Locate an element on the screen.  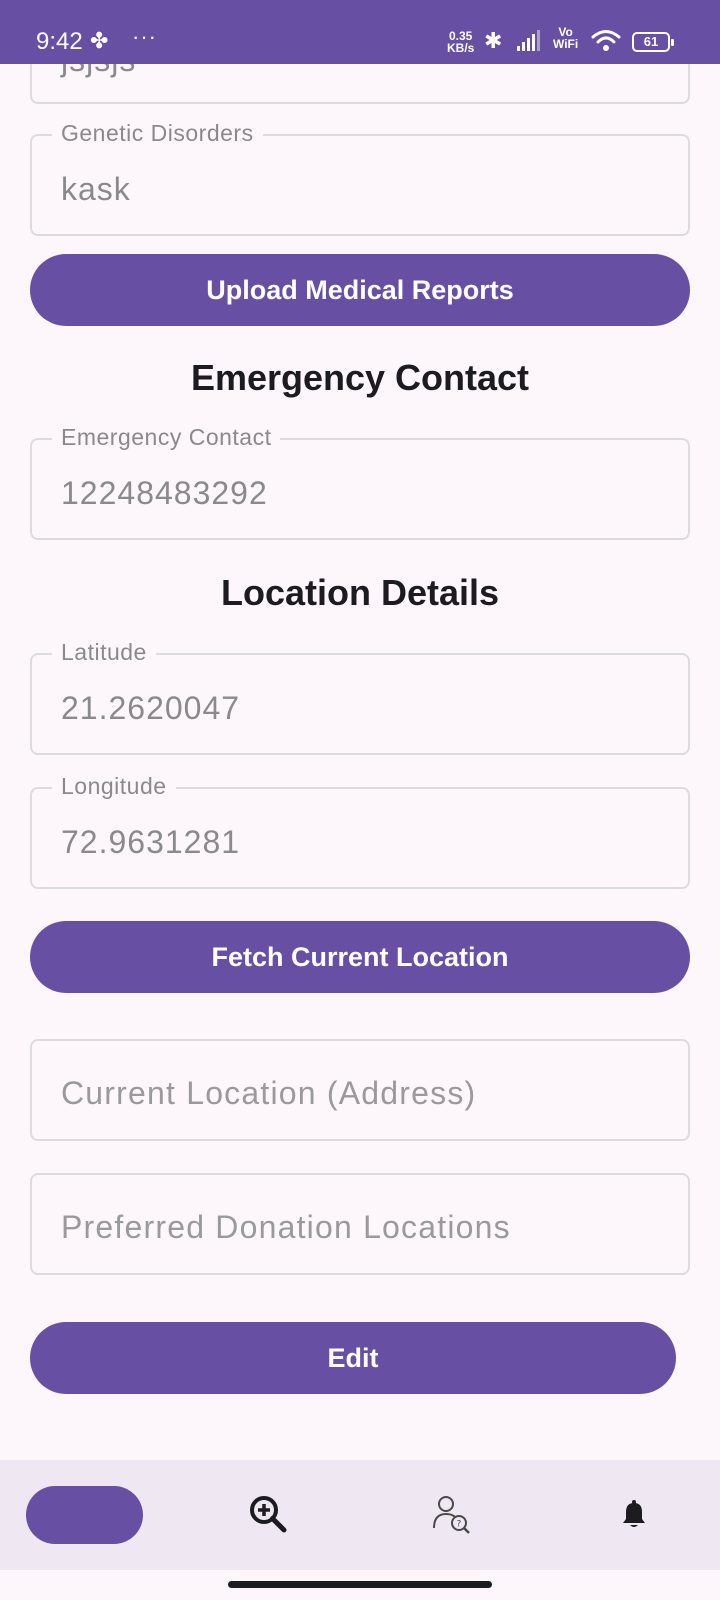
person-search-icon: ? is located at coordinates (451, 1515).